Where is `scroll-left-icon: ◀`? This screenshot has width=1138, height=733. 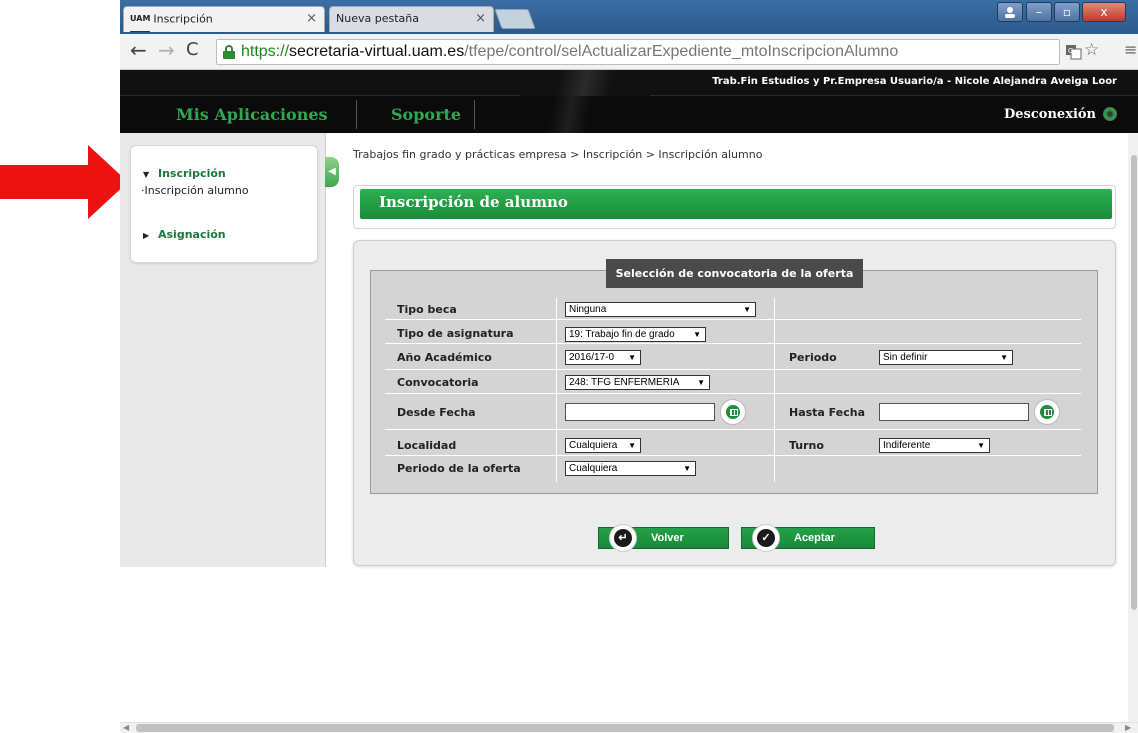 scroll-left-icon: ◀ is located at coordinates (126, 727).